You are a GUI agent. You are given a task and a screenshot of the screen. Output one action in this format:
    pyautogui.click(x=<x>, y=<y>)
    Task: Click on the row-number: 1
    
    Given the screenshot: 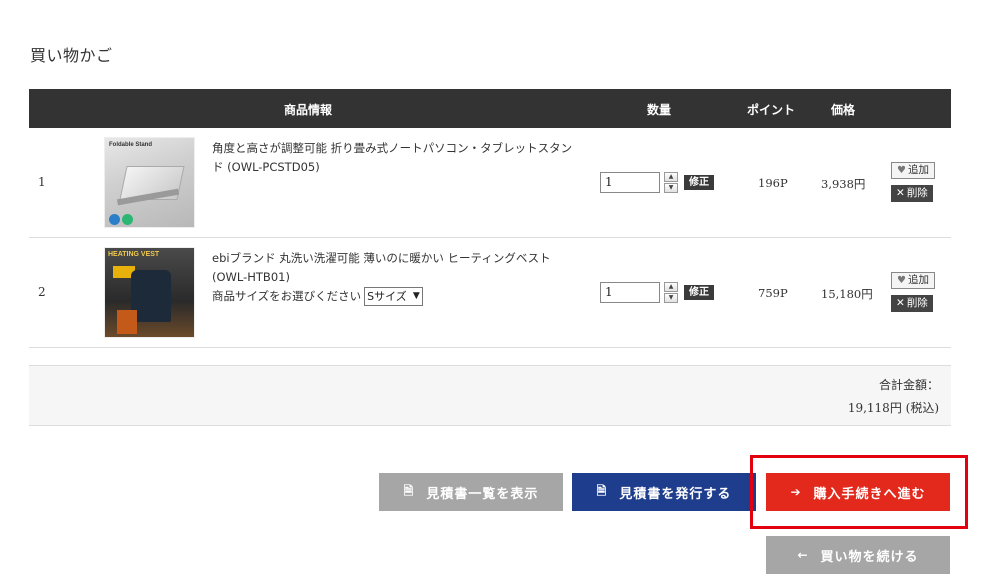 What is the action you would take?
    pyautogui.click(x=42, y=182)
    